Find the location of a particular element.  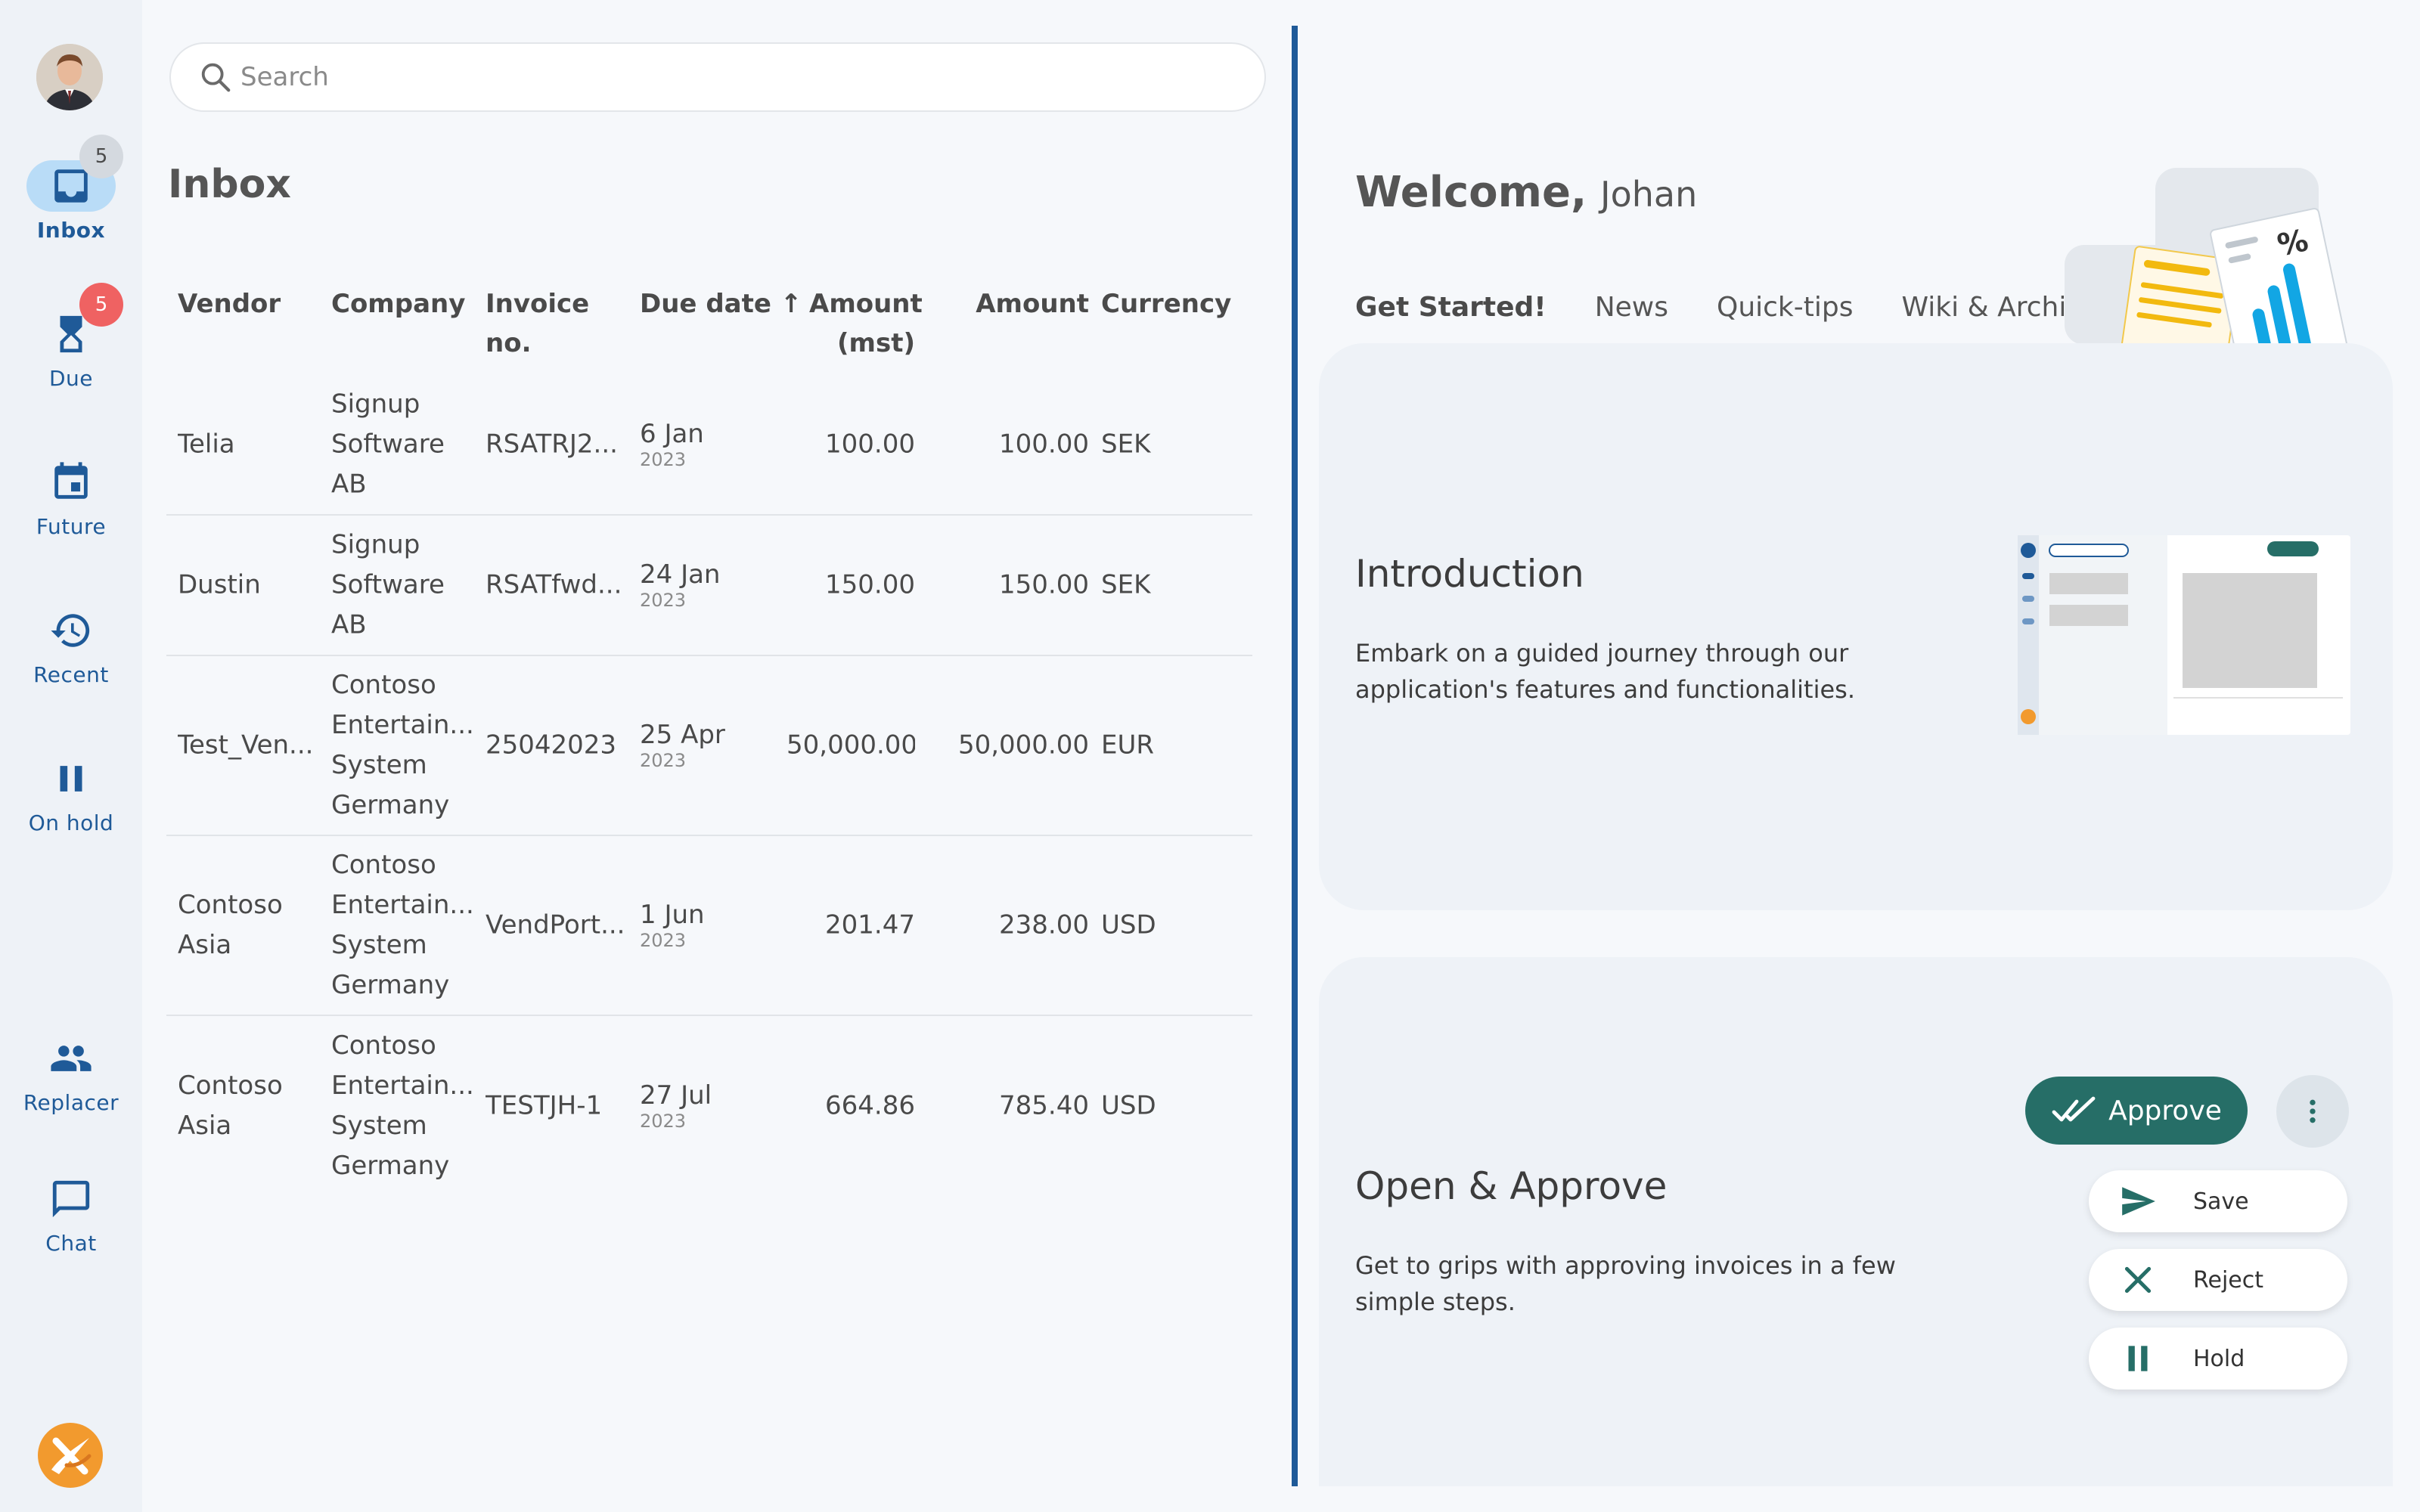

sidebar-item-recent: Recent is located at coordinates (71, 661).